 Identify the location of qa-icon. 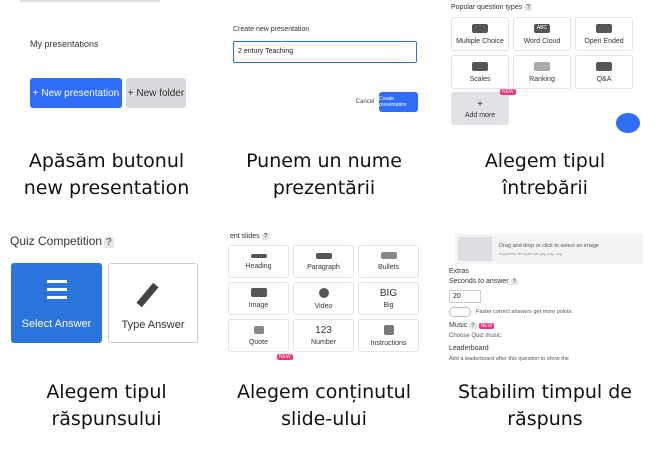
(604, 66).